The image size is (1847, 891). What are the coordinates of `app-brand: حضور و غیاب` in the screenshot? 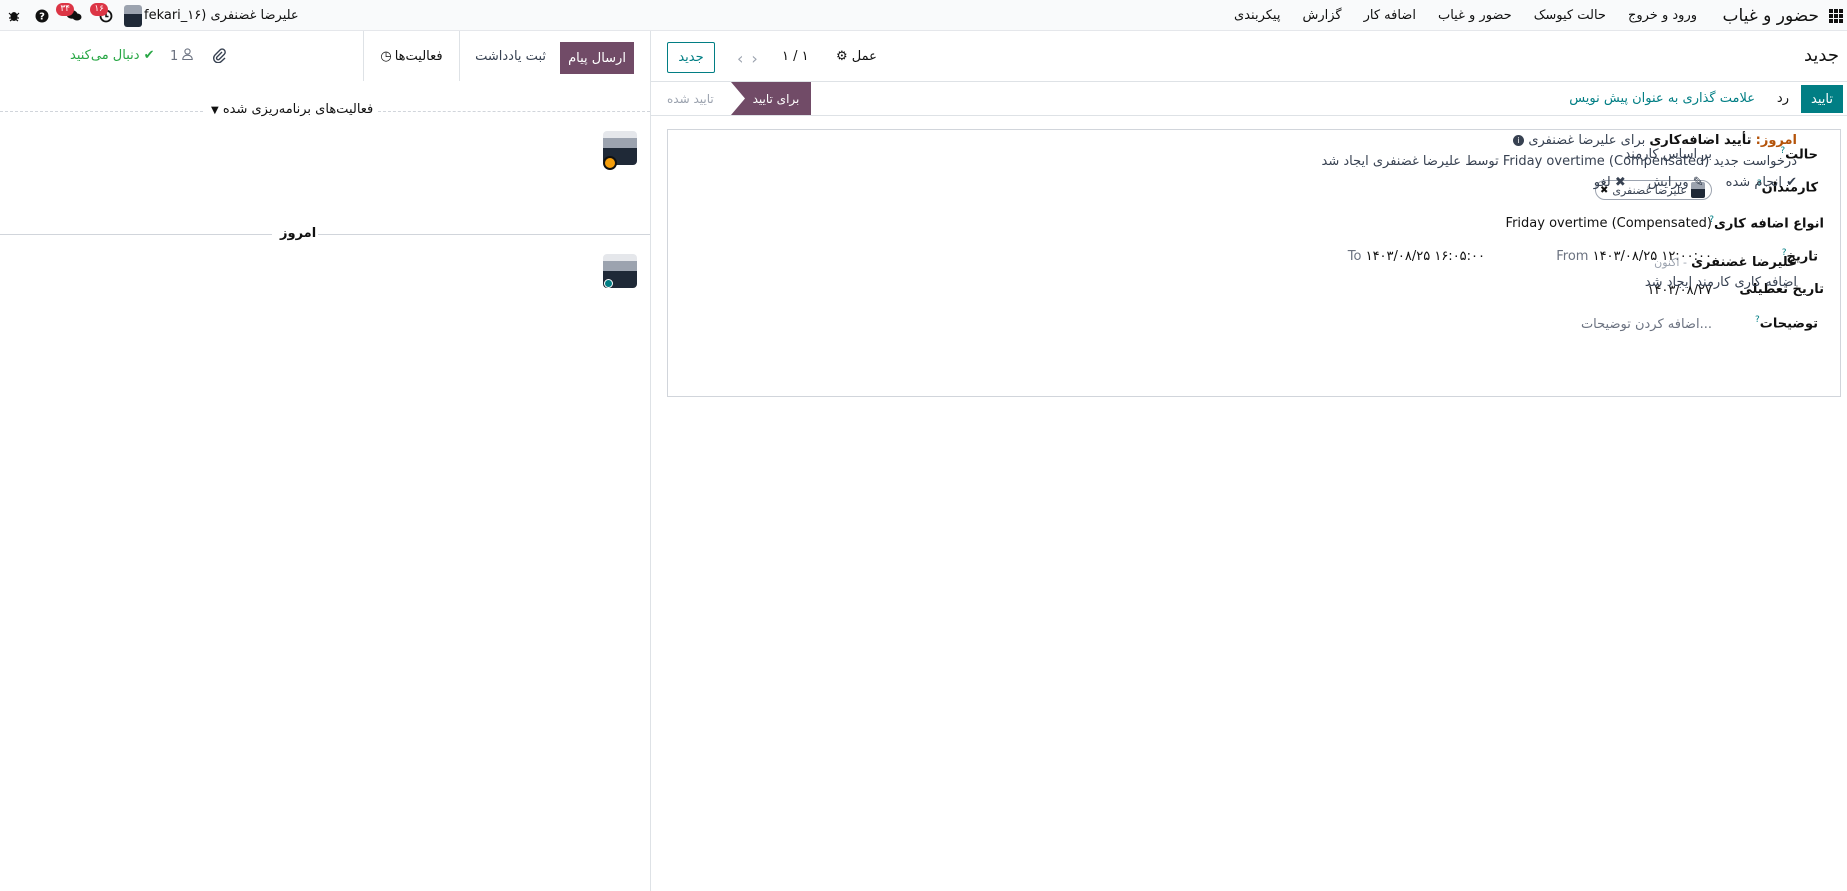 It's located at (1771, 15).